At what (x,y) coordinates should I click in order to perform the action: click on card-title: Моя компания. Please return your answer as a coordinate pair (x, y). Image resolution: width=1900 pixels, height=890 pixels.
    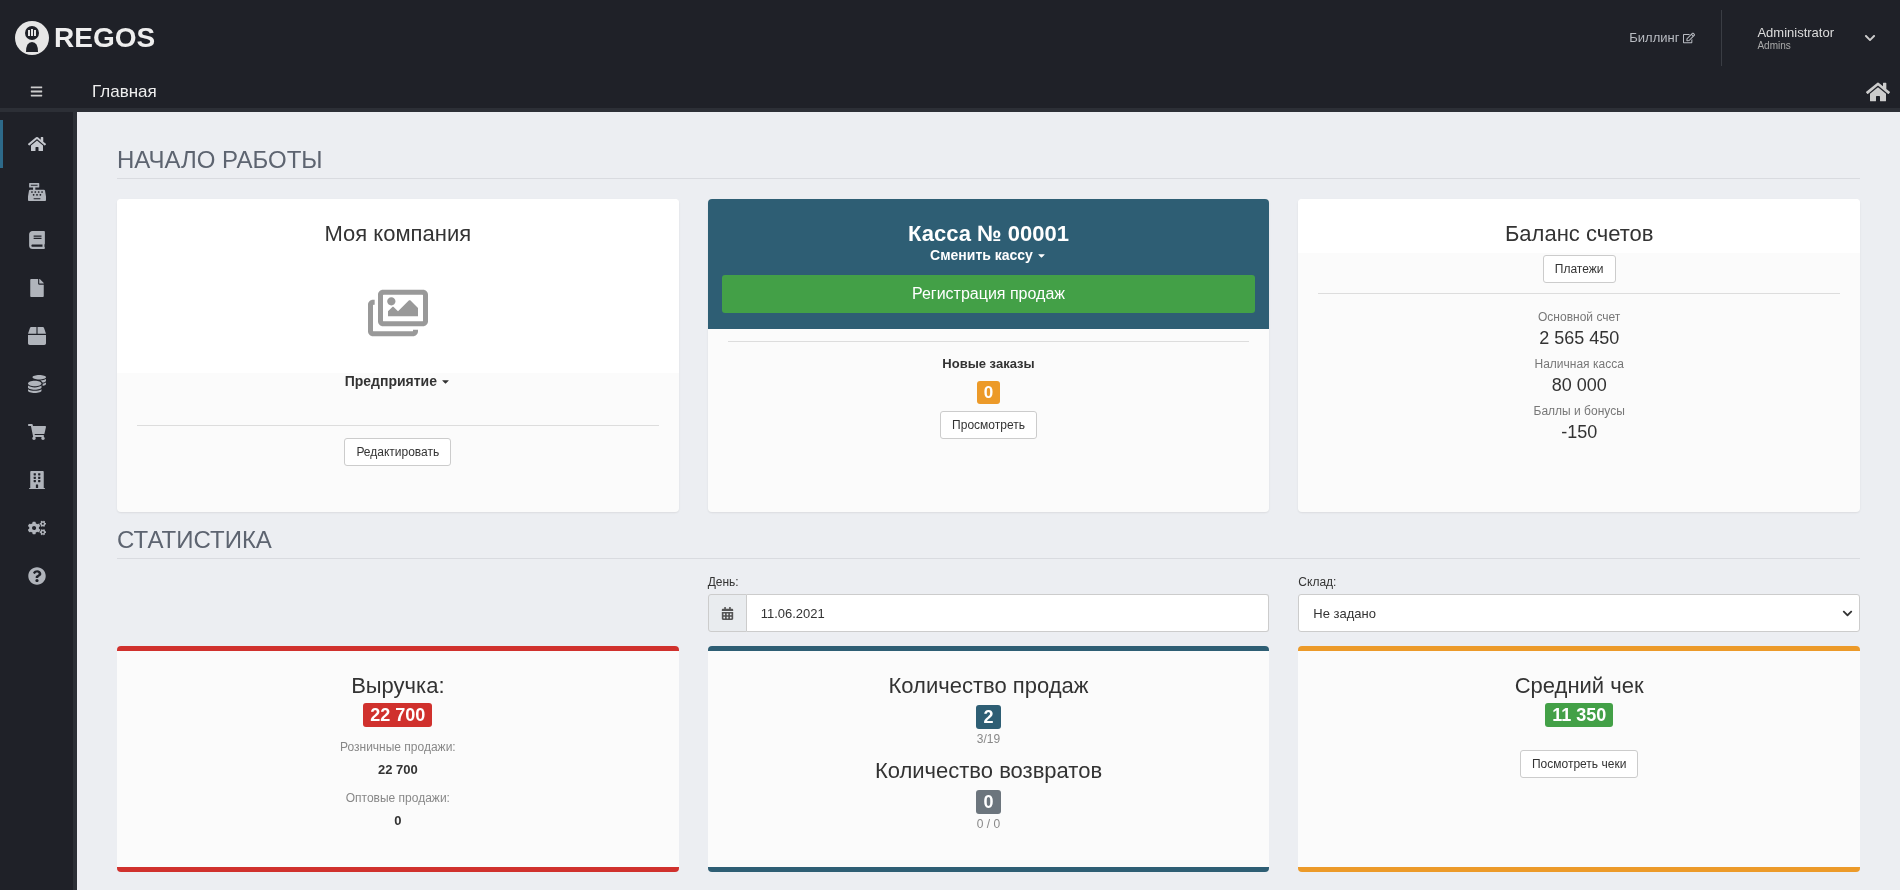
    Looking at the image, I should click on (398, 234).